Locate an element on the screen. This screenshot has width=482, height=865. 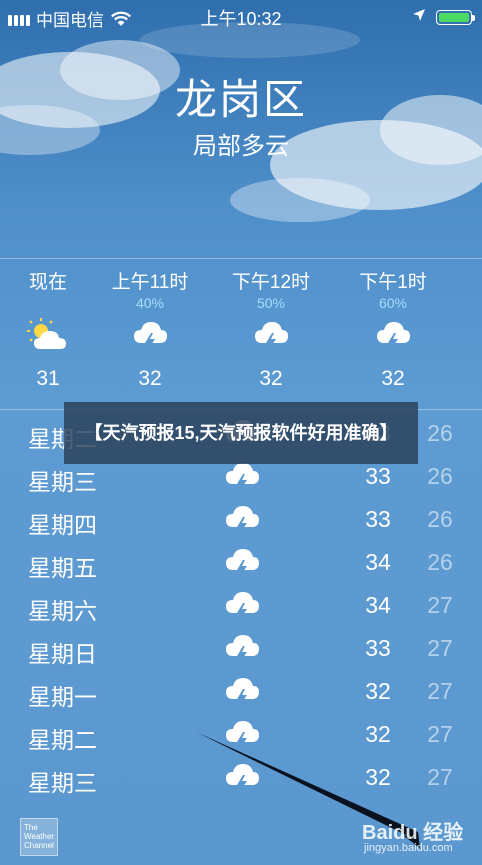
day-name: 星期一 is located at coordinates (62, 697).